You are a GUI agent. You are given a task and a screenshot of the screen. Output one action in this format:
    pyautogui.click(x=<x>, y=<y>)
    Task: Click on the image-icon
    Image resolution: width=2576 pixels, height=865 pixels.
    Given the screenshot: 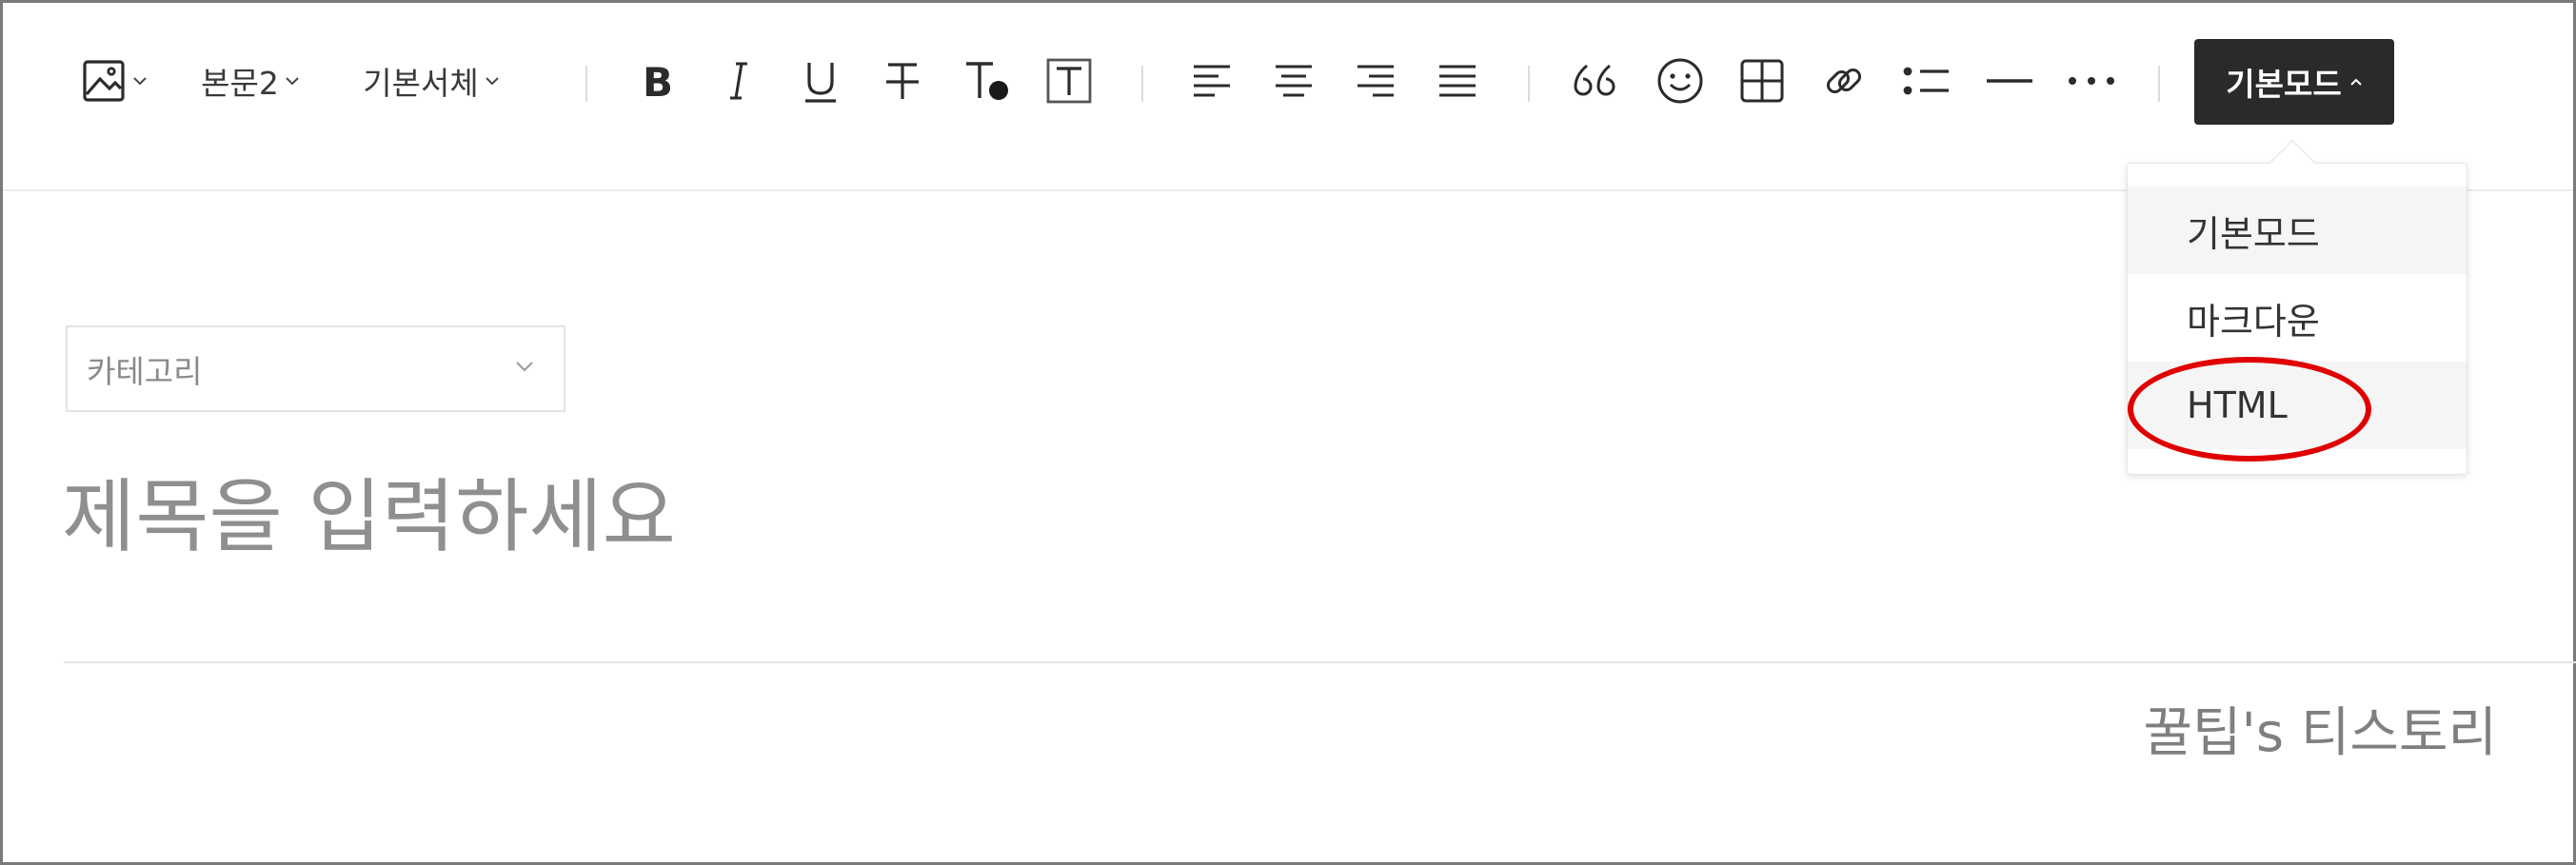 What is the action you would take?
    pyautogui.click(x=104, y=81)
    